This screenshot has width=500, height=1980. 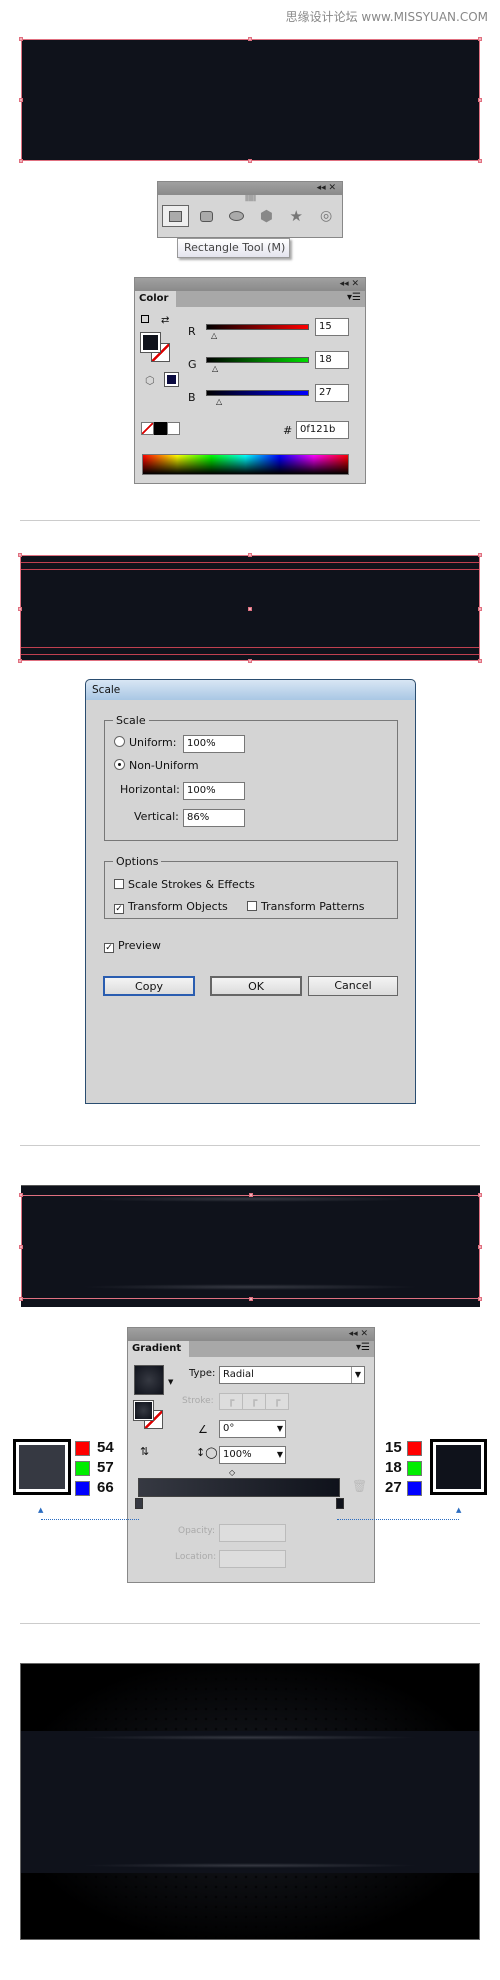 What do you see at coordinates (214, 791) in the screenshot?
I see `horizontal-input: 100%` at bounding box center [214, 791].